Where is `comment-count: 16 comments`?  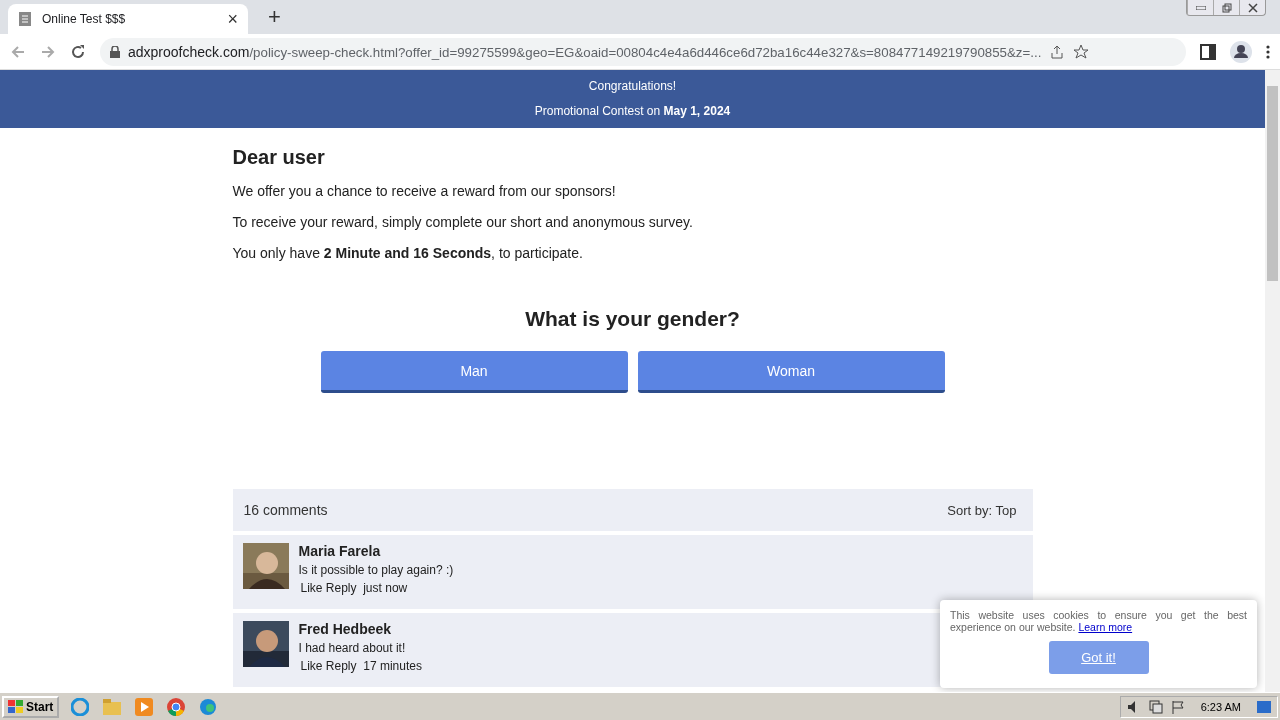 comment-count: 16 comments is located at coordinates (285, 510).